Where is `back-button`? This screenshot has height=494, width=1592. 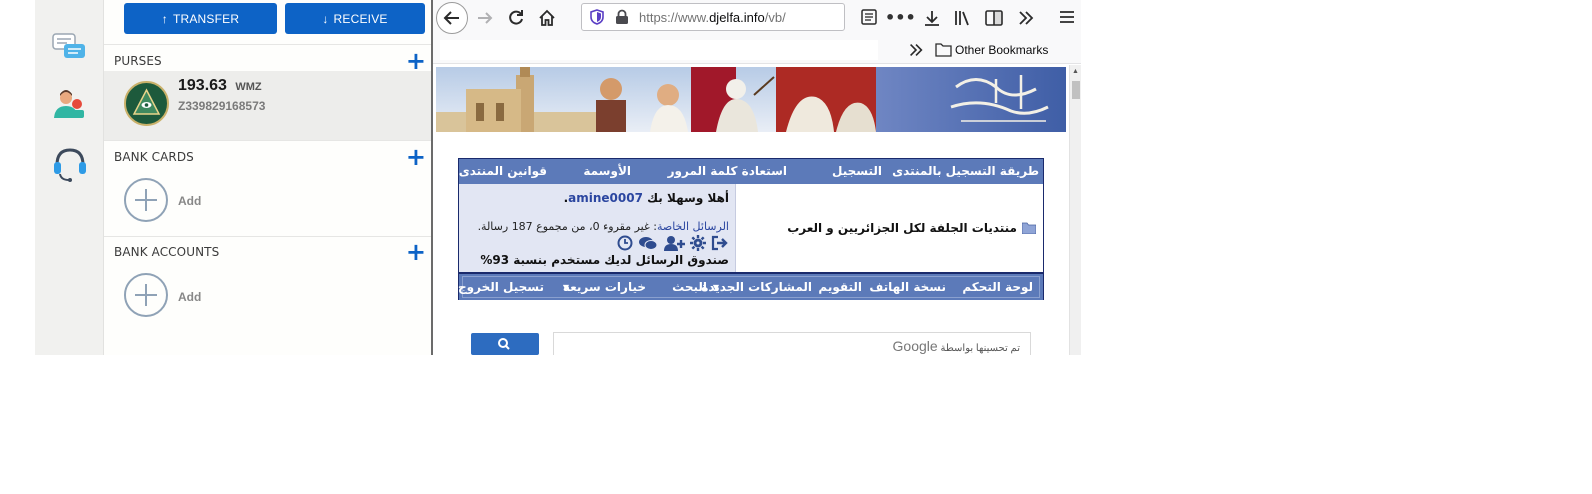
back-button is located at coordinates (452, 18).